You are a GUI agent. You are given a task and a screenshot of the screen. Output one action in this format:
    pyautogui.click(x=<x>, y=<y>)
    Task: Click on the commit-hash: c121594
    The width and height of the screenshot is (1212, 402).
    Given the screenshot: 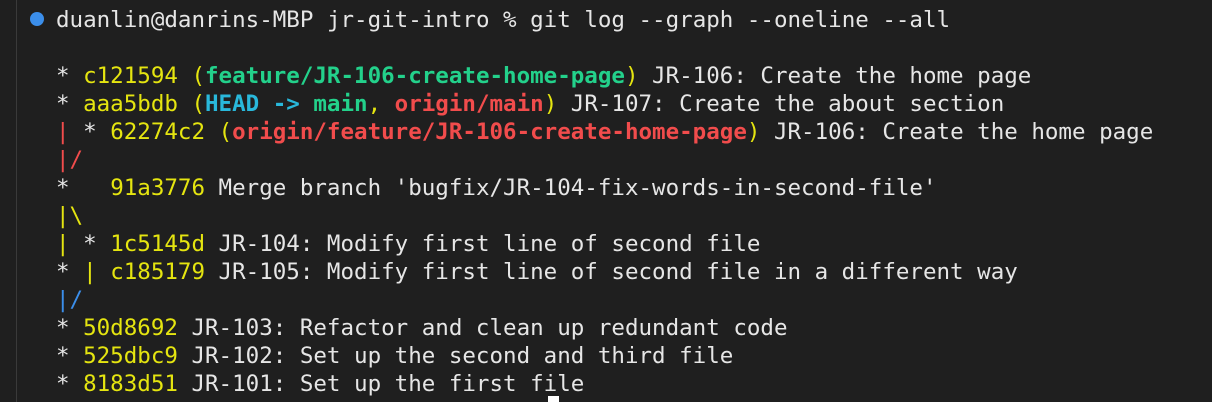 What is the action you would take?
    pyautogui.click(x=130, y=76)
    